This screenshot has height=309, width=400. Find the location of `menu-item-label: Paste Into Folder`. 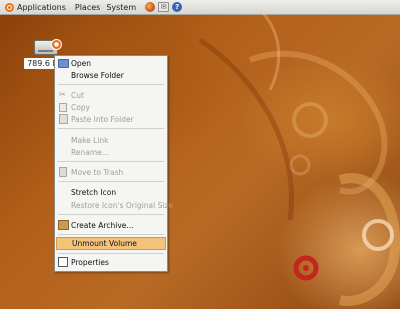

menu-item-label: Paste Into Folder is located at coordinates (102, 119).